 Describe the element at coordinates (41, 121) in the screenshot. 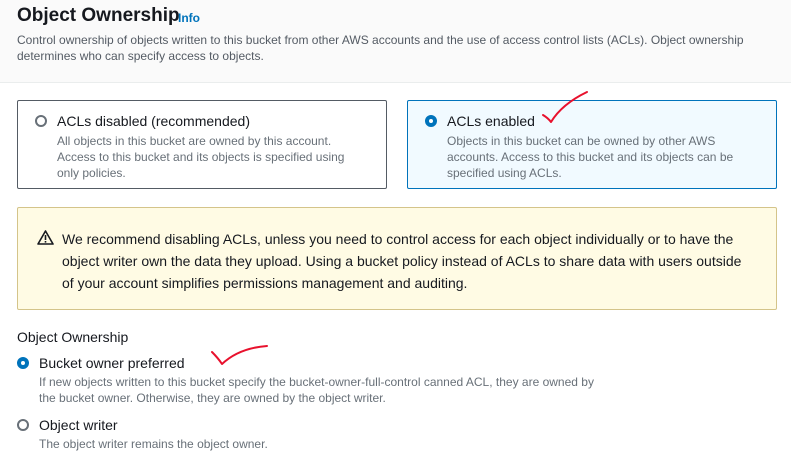

I see `acls-disabled-radio` at that location.